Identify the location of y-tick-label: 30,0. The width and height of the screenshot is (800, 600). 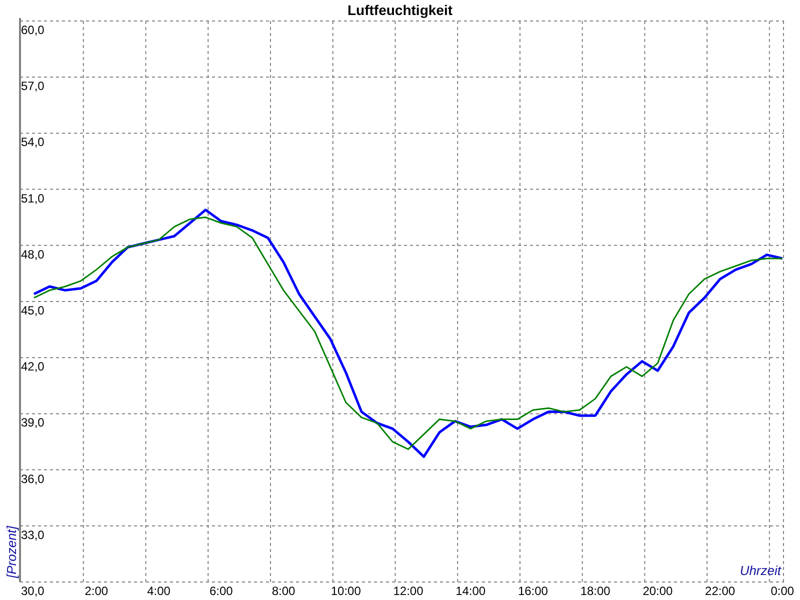
(32, 591).